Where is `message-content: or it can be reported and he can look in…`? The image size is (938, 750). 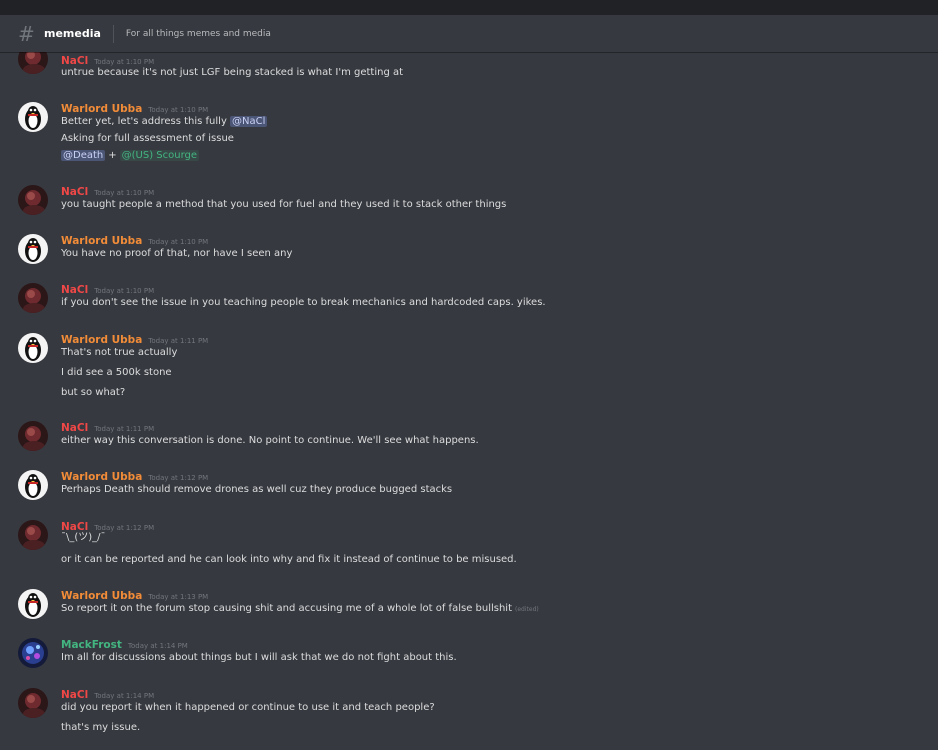 message-content: or it can be reported and he can look in… is located at coordinates (289, 559).